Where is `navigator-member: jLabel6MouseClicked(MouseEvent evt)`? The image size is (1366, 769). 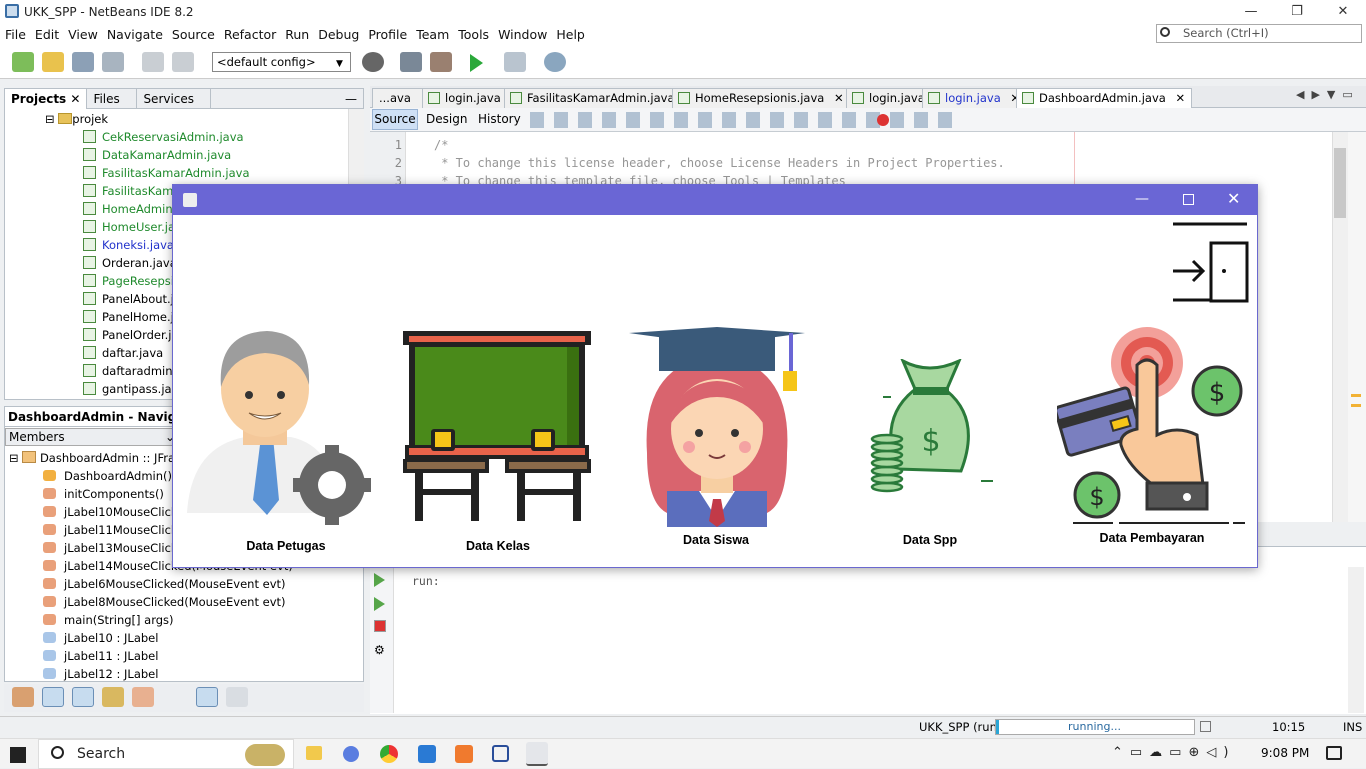
navigator-member: jLabel6MouseClicked(MouseEvent evt) is located at coordinates (164, 584).